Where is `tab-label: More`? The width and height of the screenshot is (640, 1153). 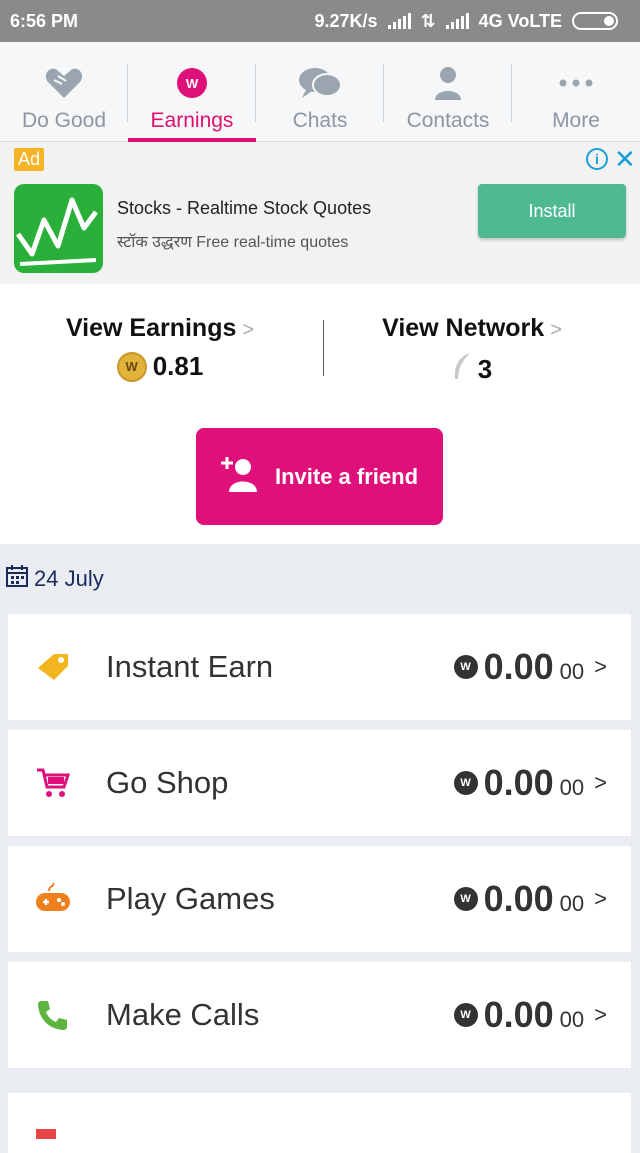 tab-label: More is located at coordinates (576, 120).